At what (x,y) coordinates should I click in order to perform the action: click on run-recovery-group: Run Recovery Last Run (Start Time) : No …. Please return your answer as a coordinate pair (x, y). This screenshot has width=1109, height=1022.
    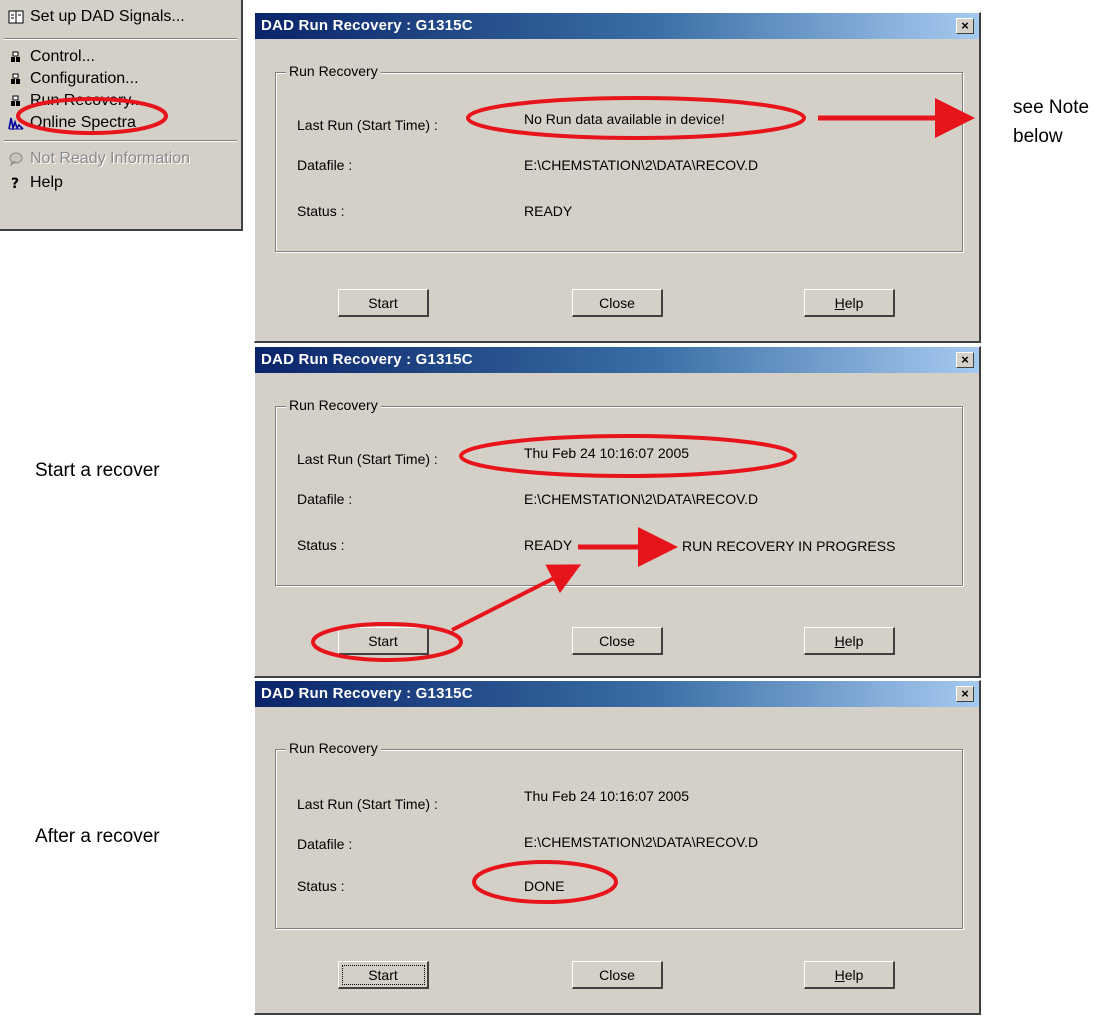
    Looking at the image, I should click on (619, 157).